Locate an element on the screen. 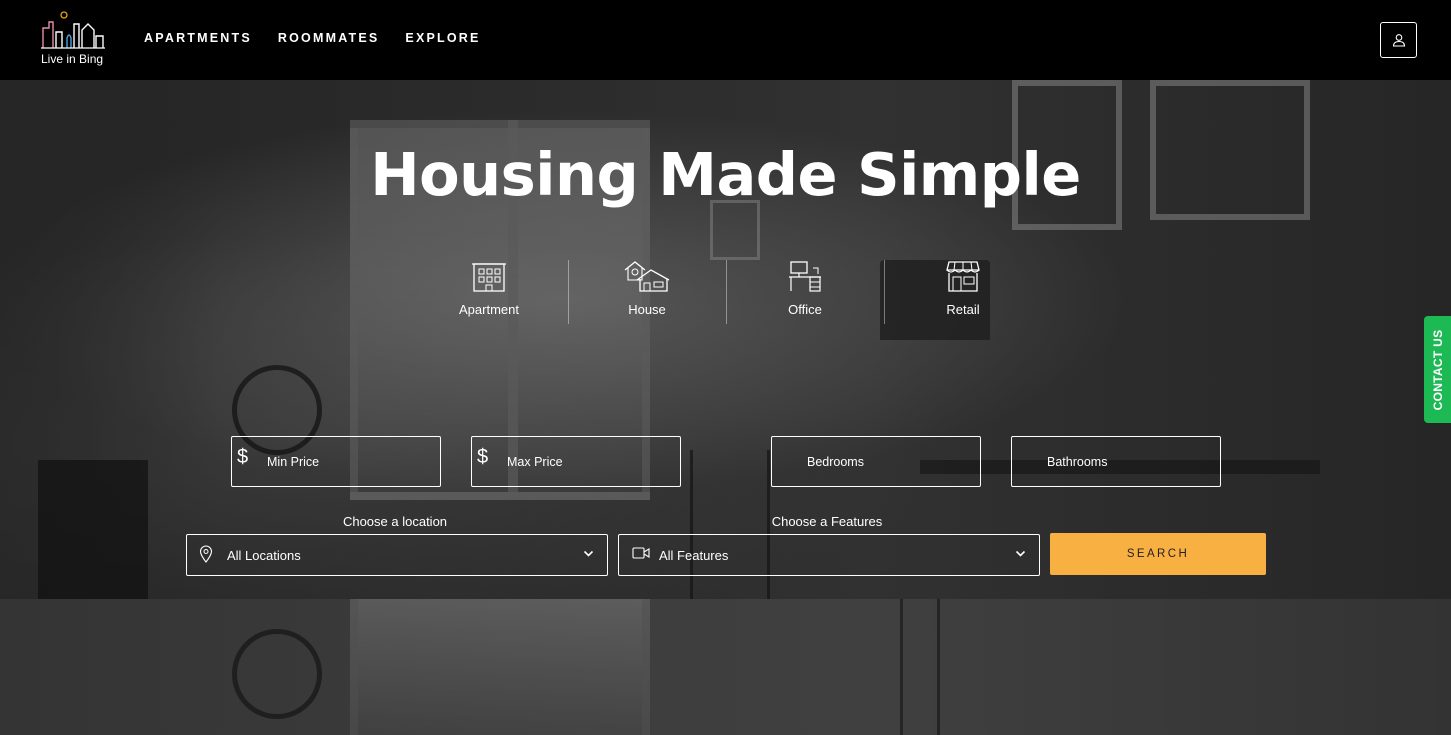  bathrooms-field is located at coordinates (1116, 461).